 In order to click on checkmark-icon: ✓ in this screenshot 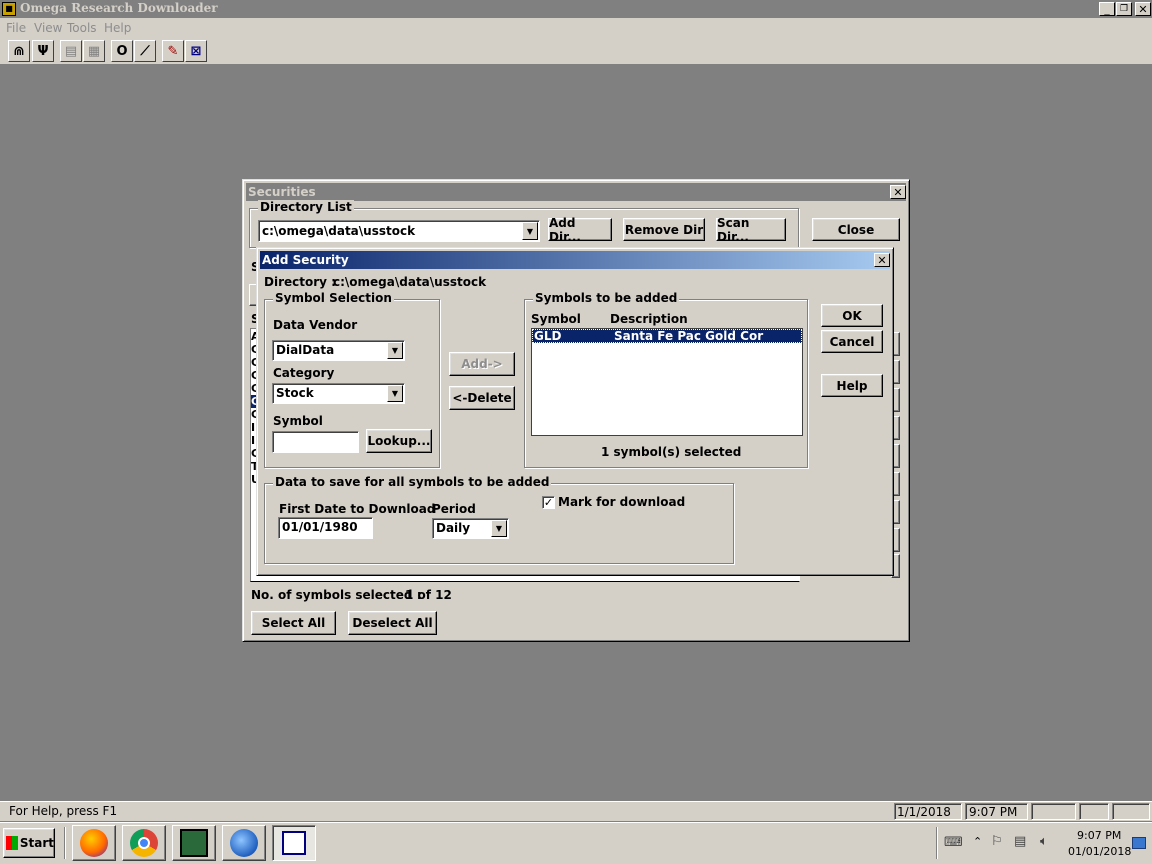, I will do `click(548, 502)`.